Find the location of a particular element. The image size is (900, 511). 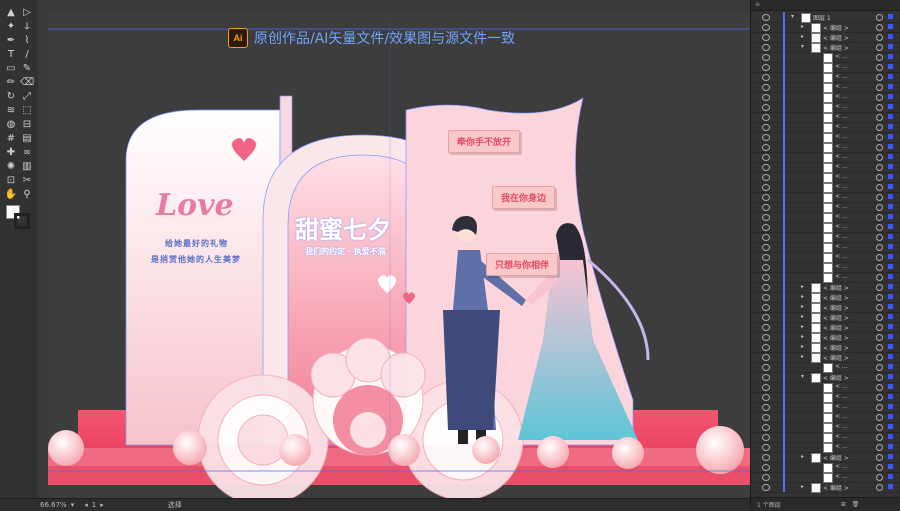

pencil-icon: ✏ is located at coordinates (11, 83).